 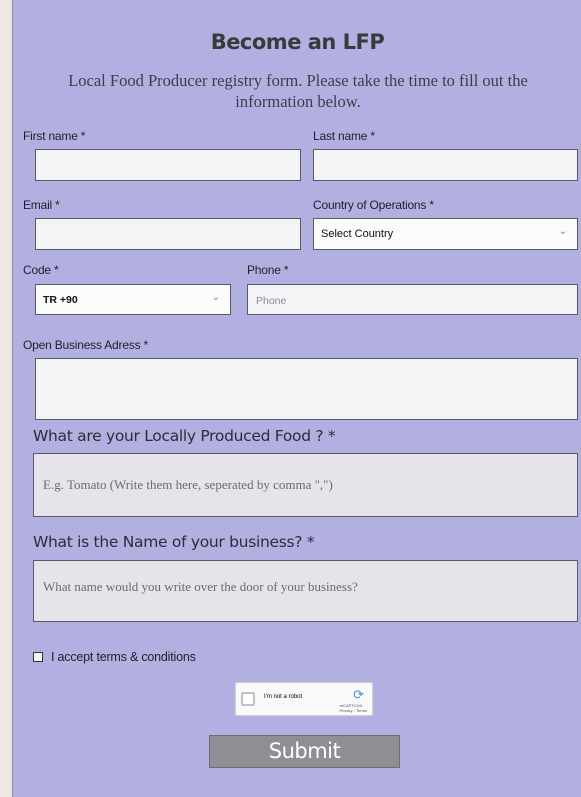 I want to click on code-select-value: TR +90, so click(x=60, y=300).